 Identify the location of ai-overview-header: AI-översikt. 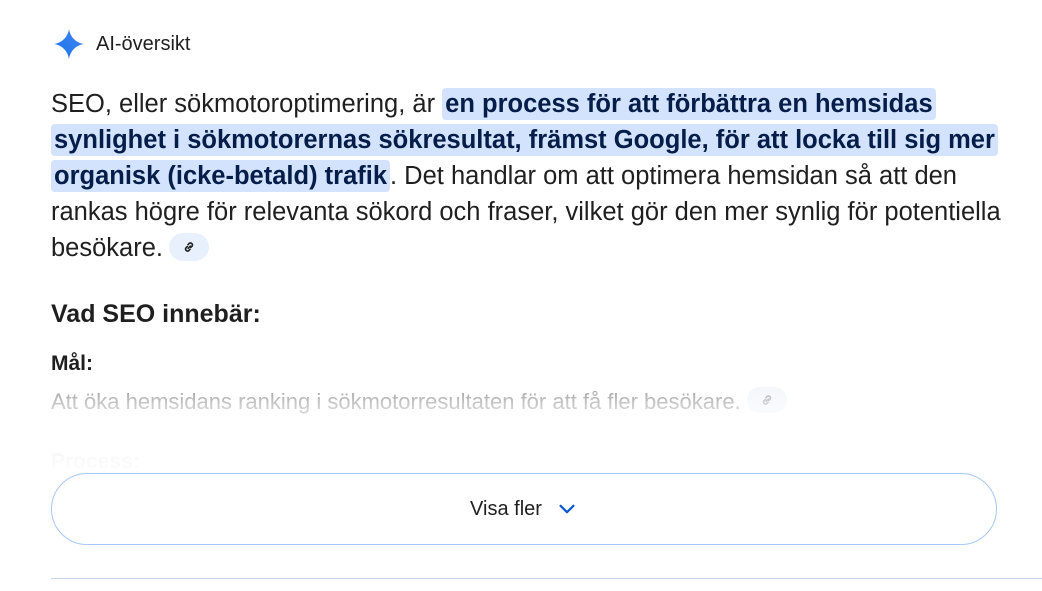
(121, 44).